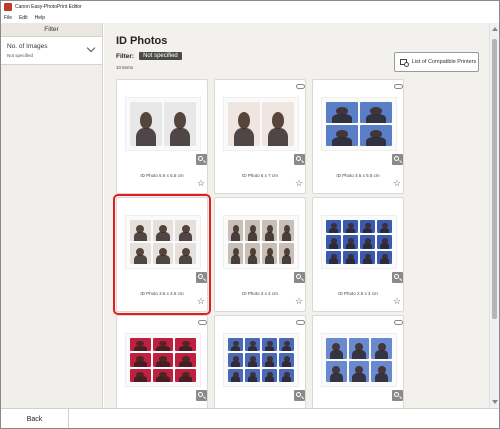 Image resolution: width=500 pixels, height=429 pixels. I want to click on window-title: Canon Easy-PhotoPrint Editor, so click(48, 7).